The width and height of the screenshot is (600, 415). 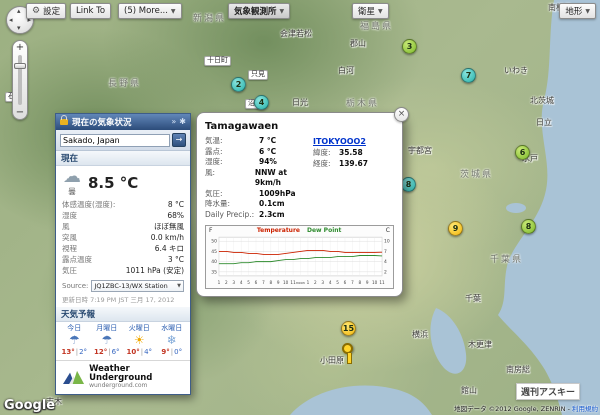 What do you see at coordinates (277, 193) in the screenshot?
I see `stat-value: 1009hPa` at bounding box center [277, 193].